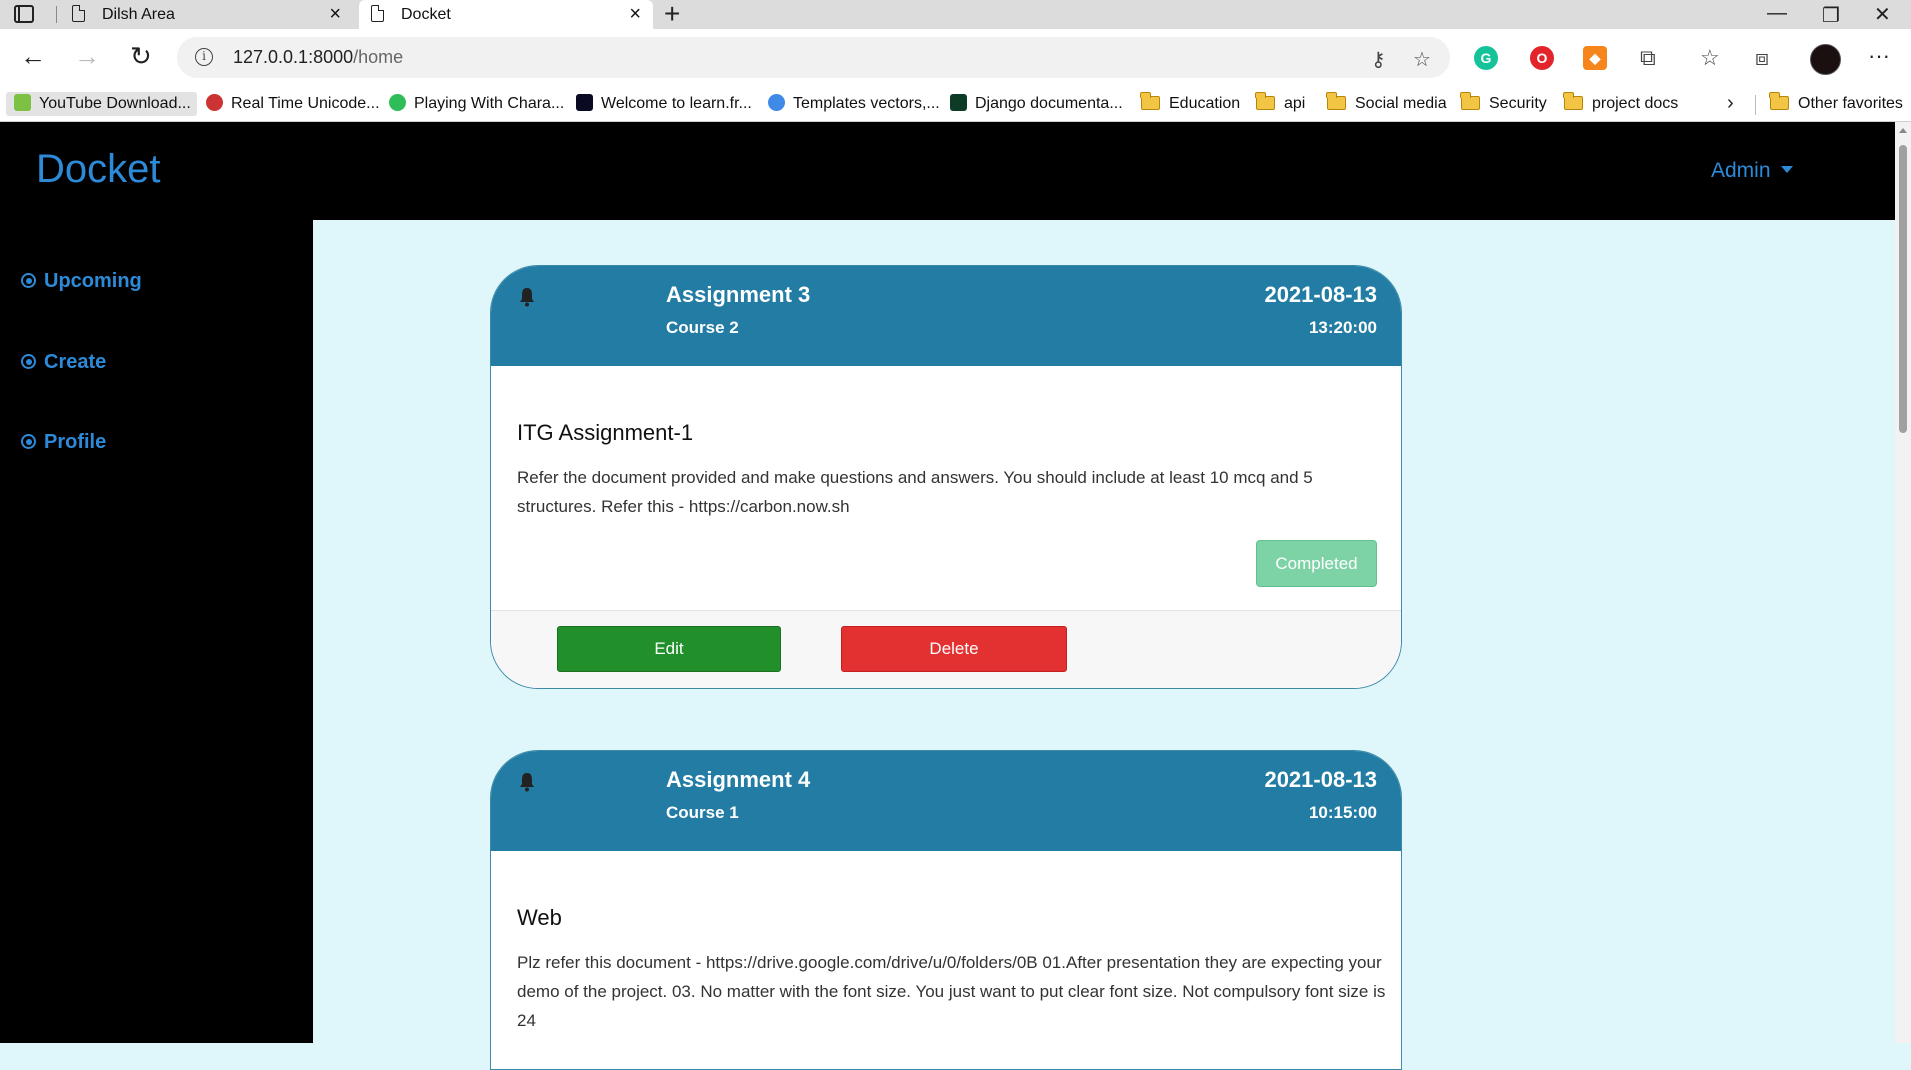 The height and width of the screenshot is (1070, 1911). I want to click on minimize-icon: —, so click(1777, 13).